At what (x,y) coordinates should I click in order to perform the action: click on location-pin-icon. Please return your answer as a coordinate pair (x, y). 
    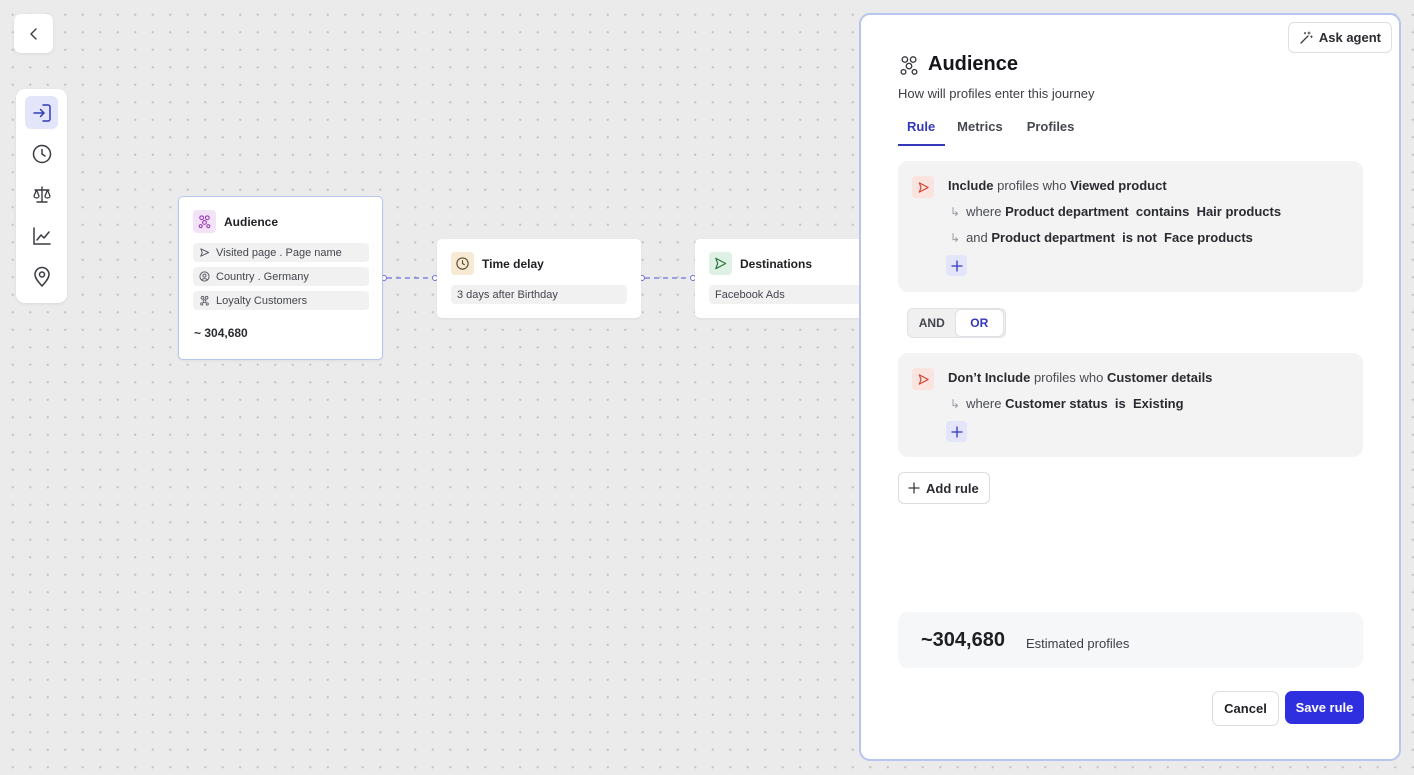
    Looking at the image, I should click on (41, 276).